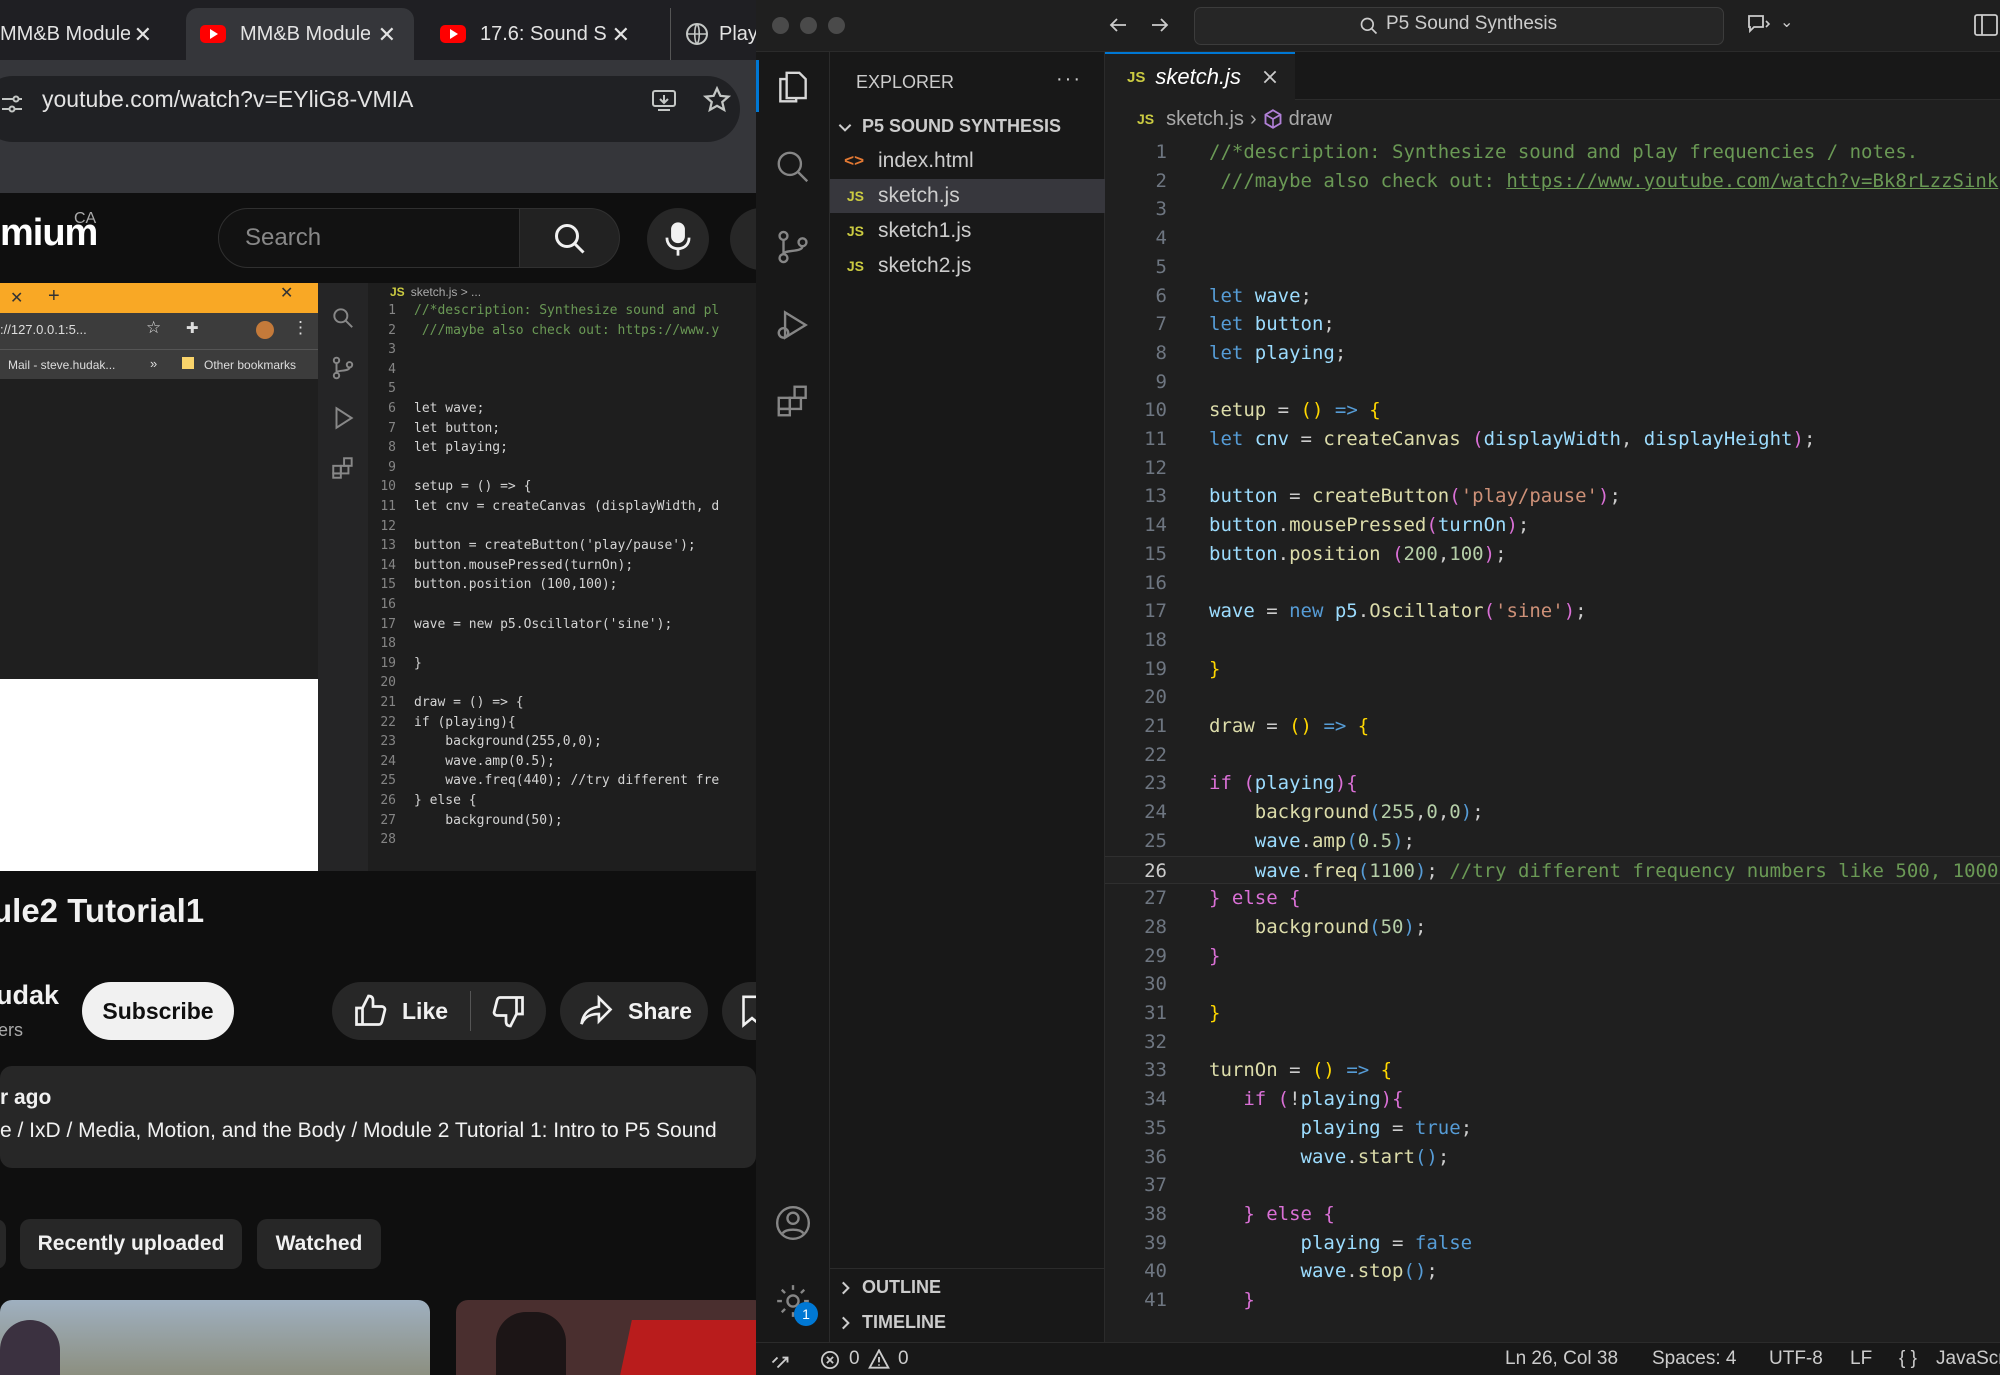  Describe the element at coordinates (1552, 238) in the screenshot. I see `code-line: 4` at that location.